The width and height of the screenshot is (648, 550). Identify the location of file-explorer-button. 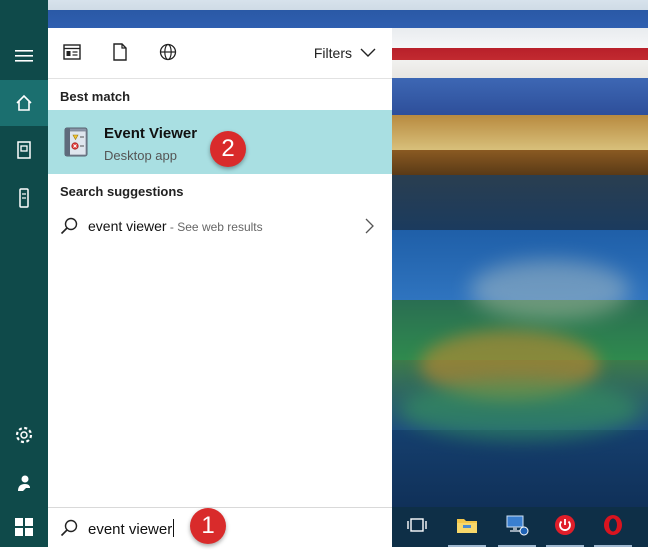
(467, 527).